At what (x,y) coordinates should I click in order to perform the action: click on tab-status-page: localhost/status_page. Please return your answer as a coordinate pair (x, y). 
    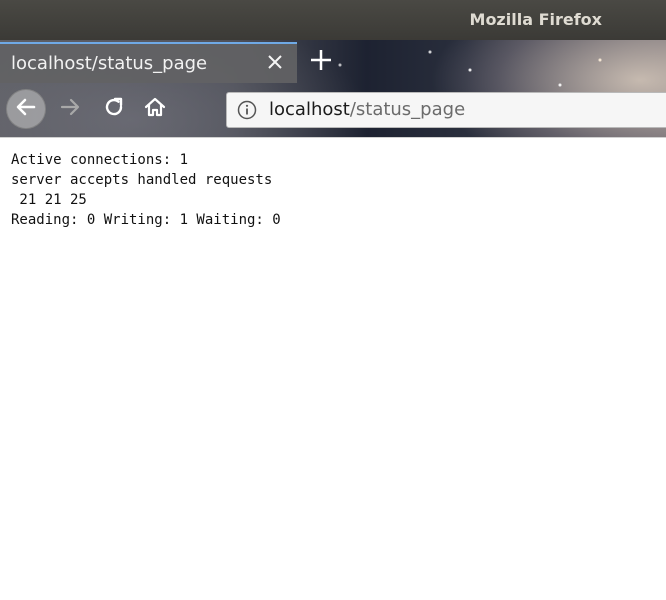
    Looking at the image, I should click on (148, 62).